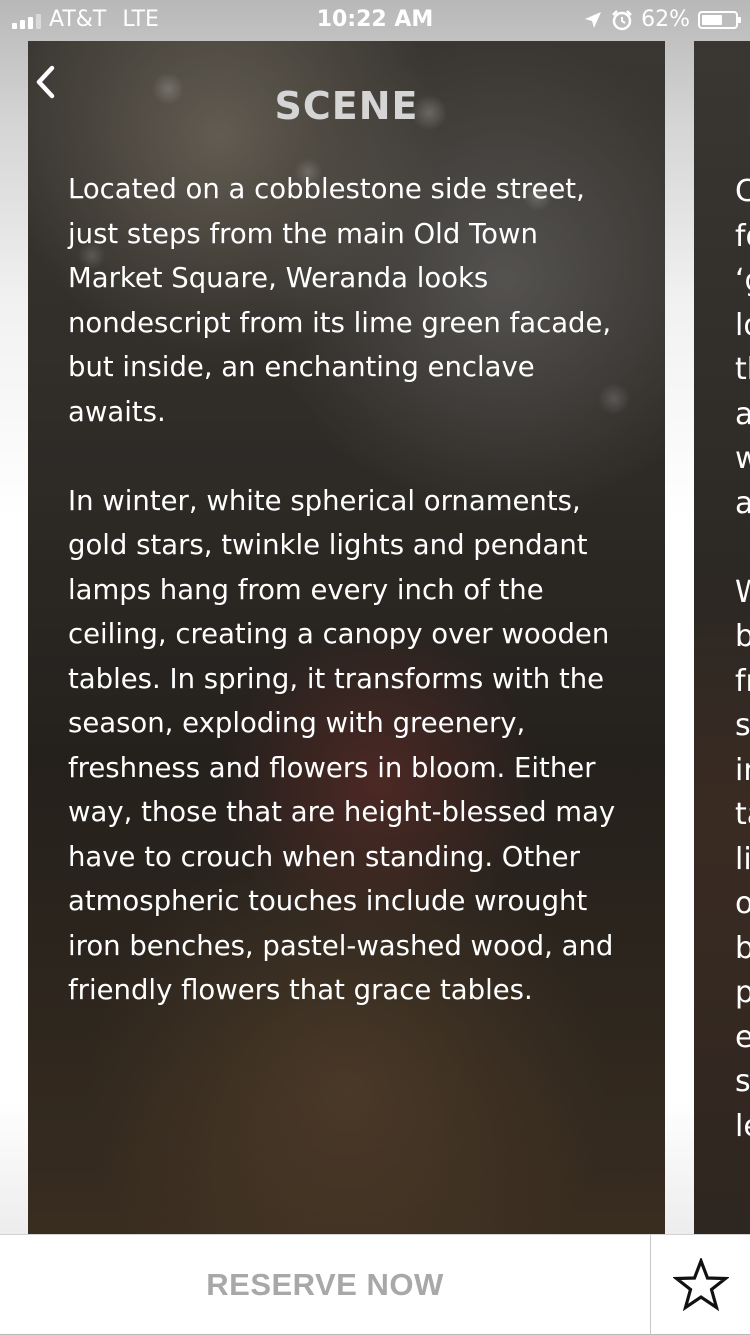 Image resolution: width=750 pixels, height=1335 pixels. I want to click on next-card-text-fragment: W, so click(742, 592).